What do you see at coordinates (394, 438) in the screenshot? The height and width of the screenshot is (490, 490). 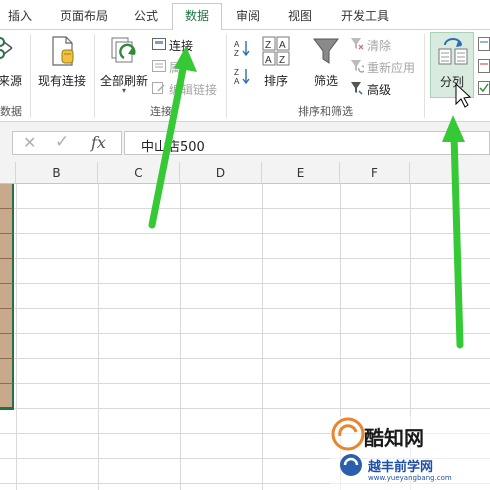 I see `watermark-brand: 酷知网` at bounding box center [394, 438].